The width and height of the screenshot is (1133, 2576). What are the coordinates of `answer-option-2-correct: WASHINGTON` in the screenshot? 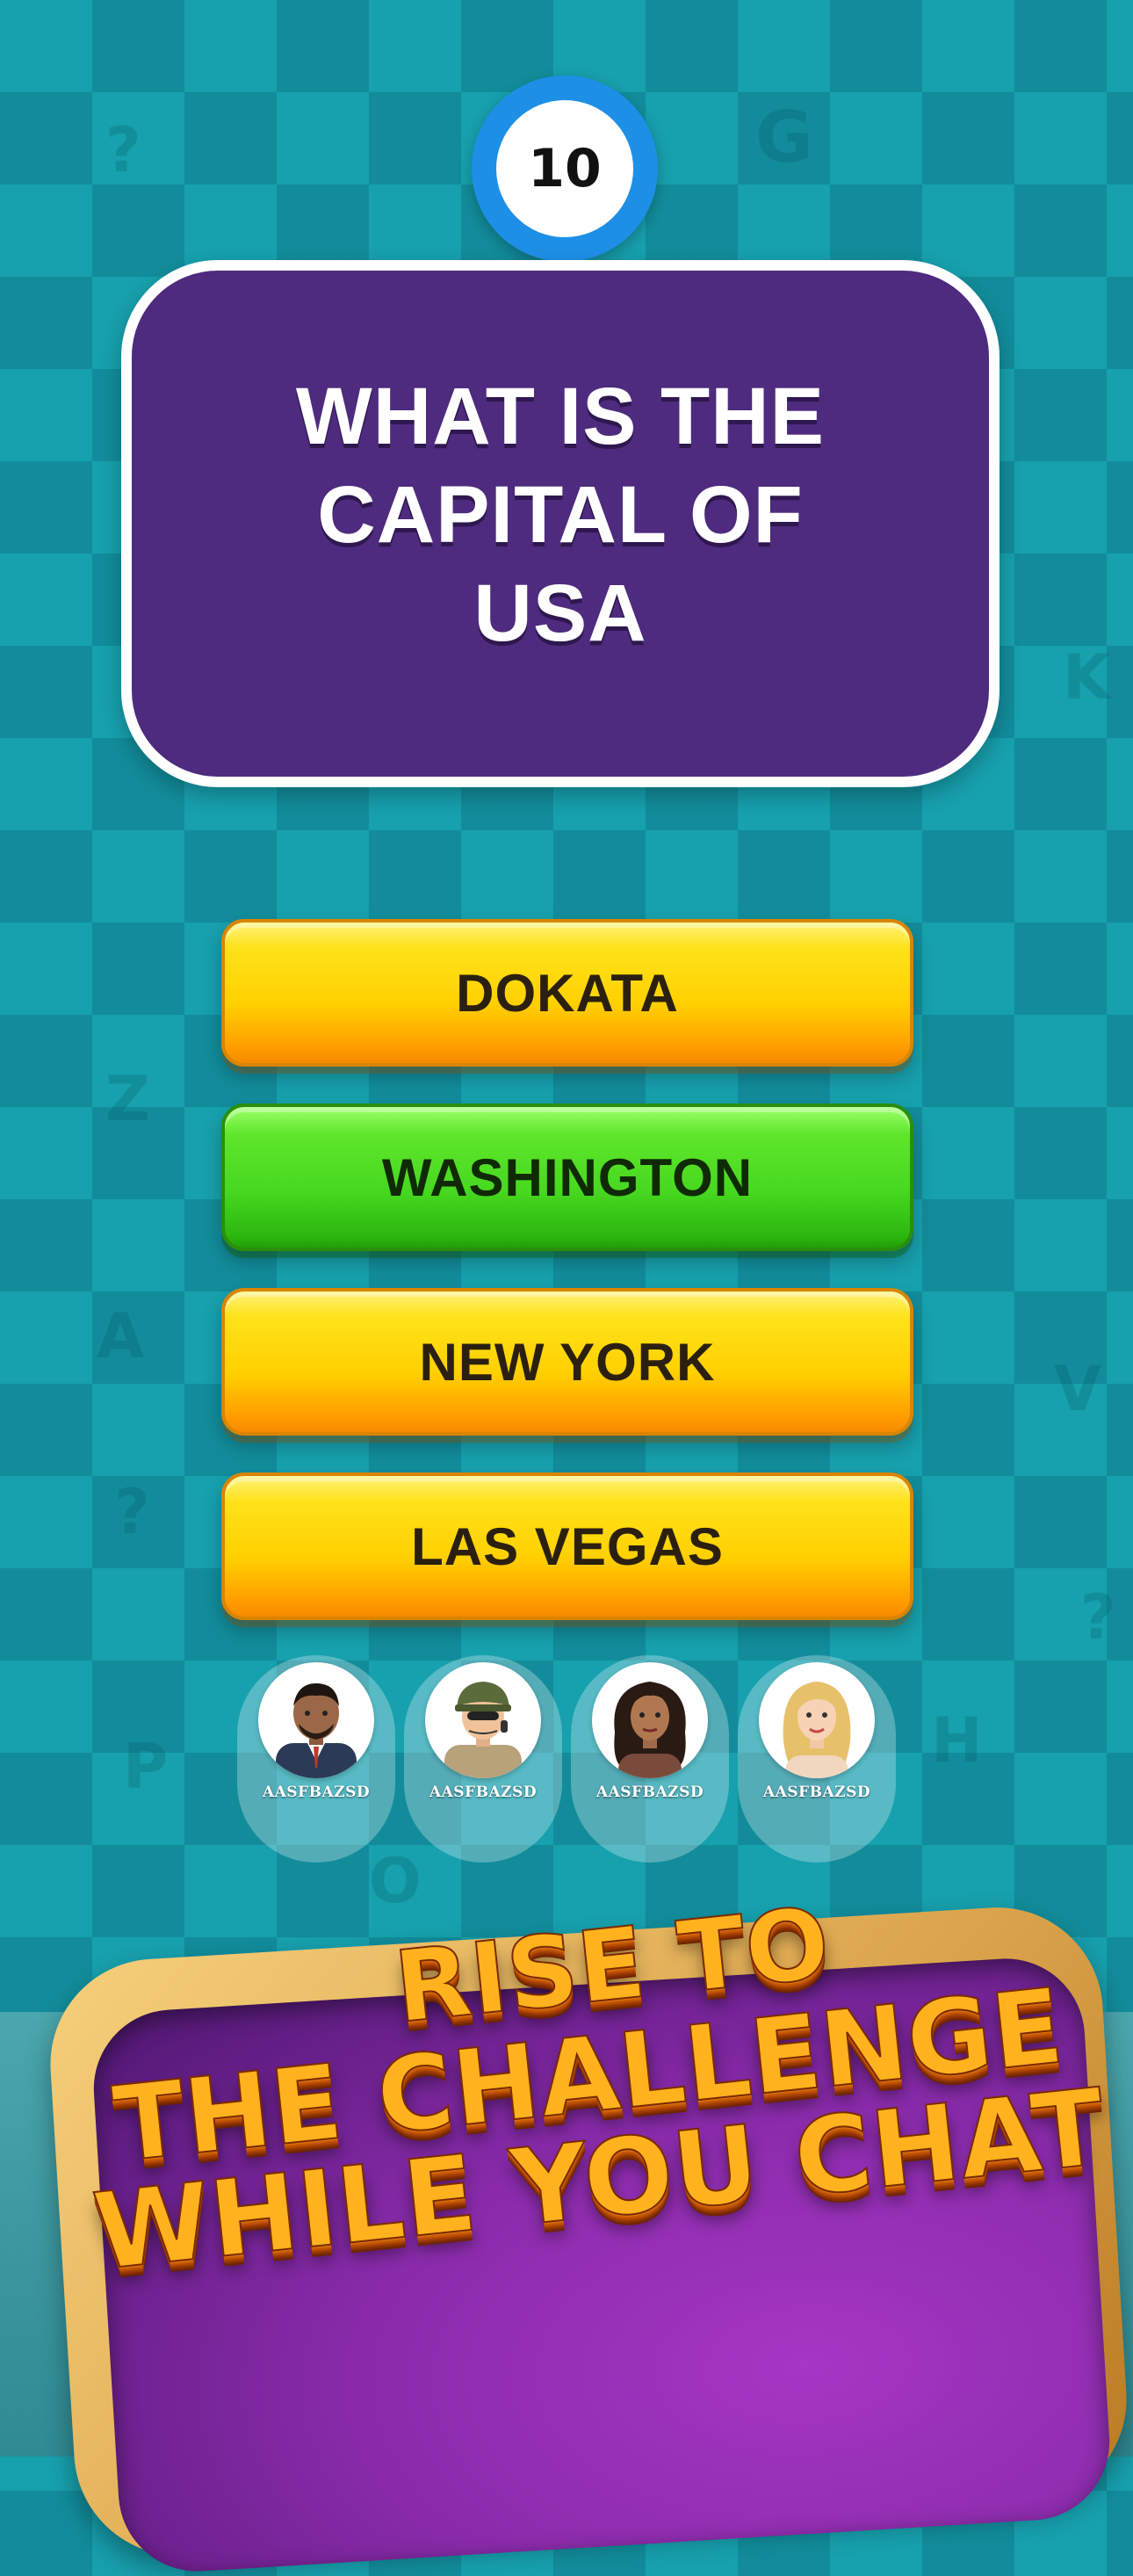 It's located at (567, 1177).